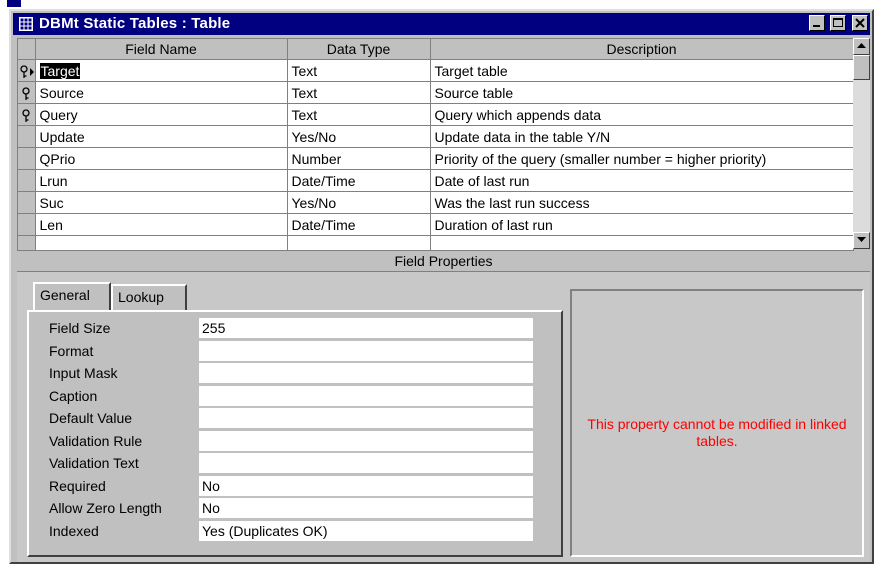  Describe the element at coordinates (27, 49) in the screenshot. I see `header-selector` at that location.